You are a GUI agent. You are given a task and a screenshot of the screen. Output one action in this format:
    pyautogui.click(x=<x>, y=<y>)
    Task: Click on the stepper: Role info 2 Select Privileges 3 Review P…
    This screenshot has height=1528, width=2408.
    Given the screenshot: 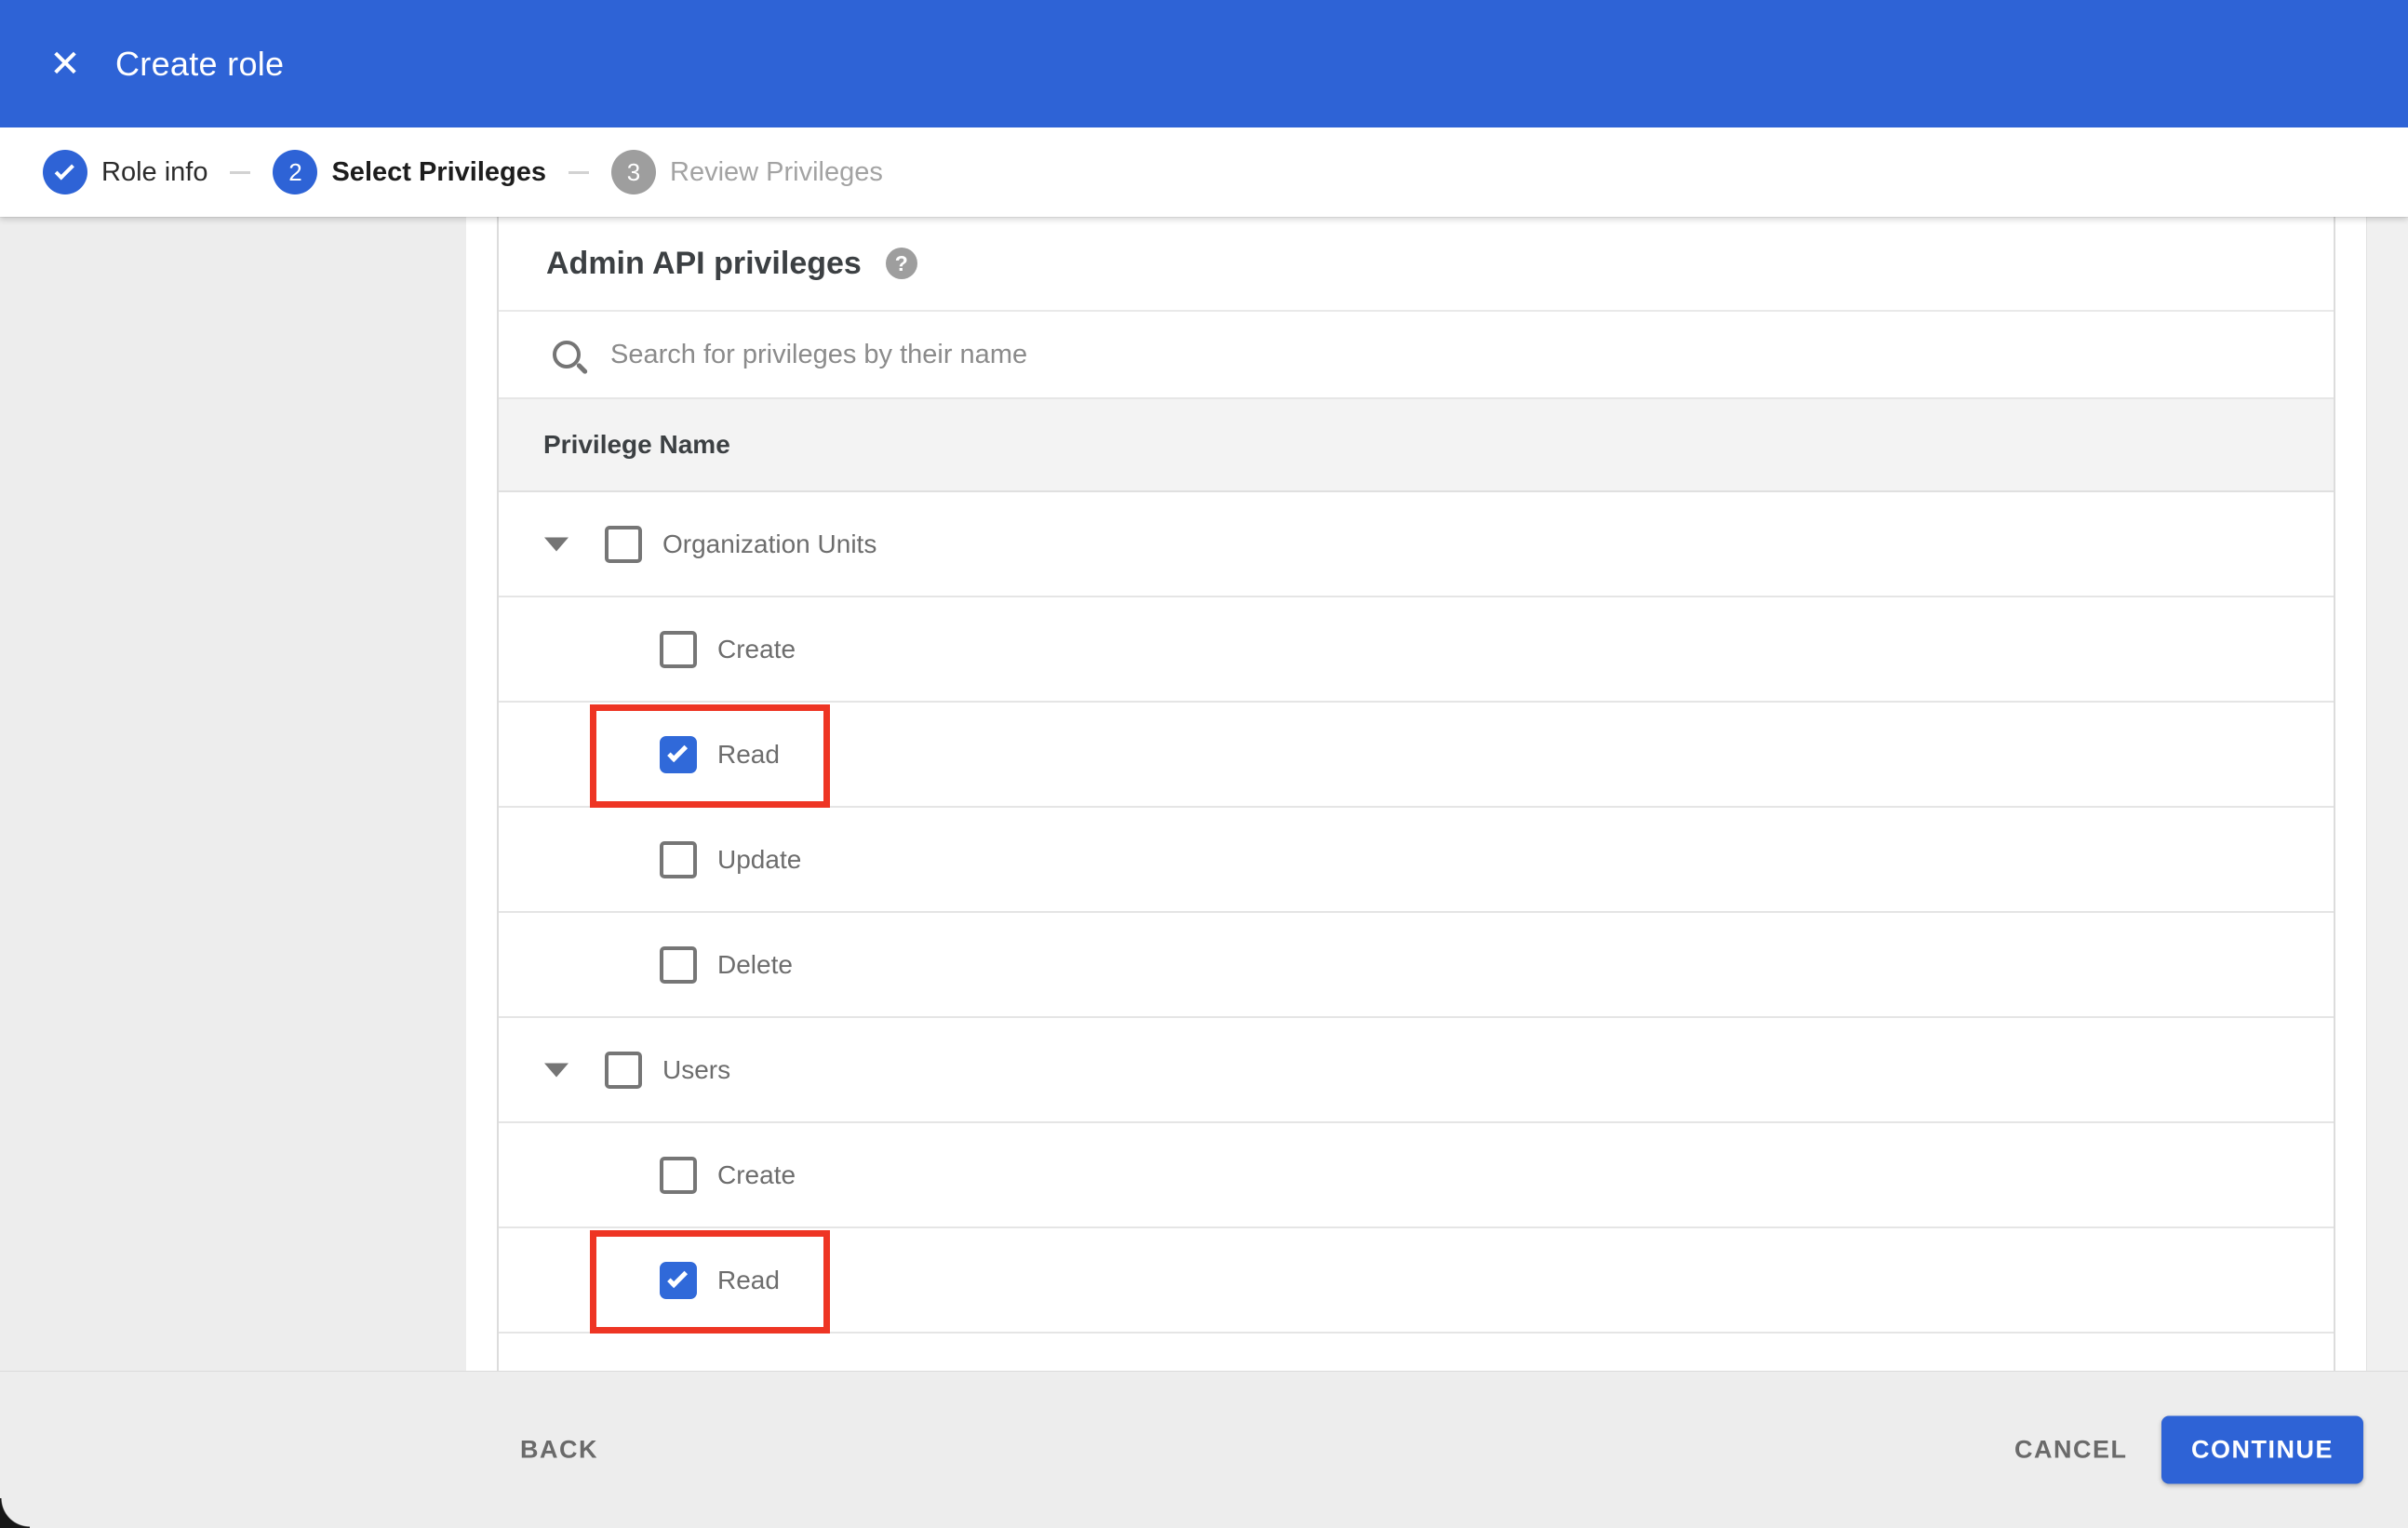 What is the action you would take?
    pyautogui.click(x=1204, y=172)
    